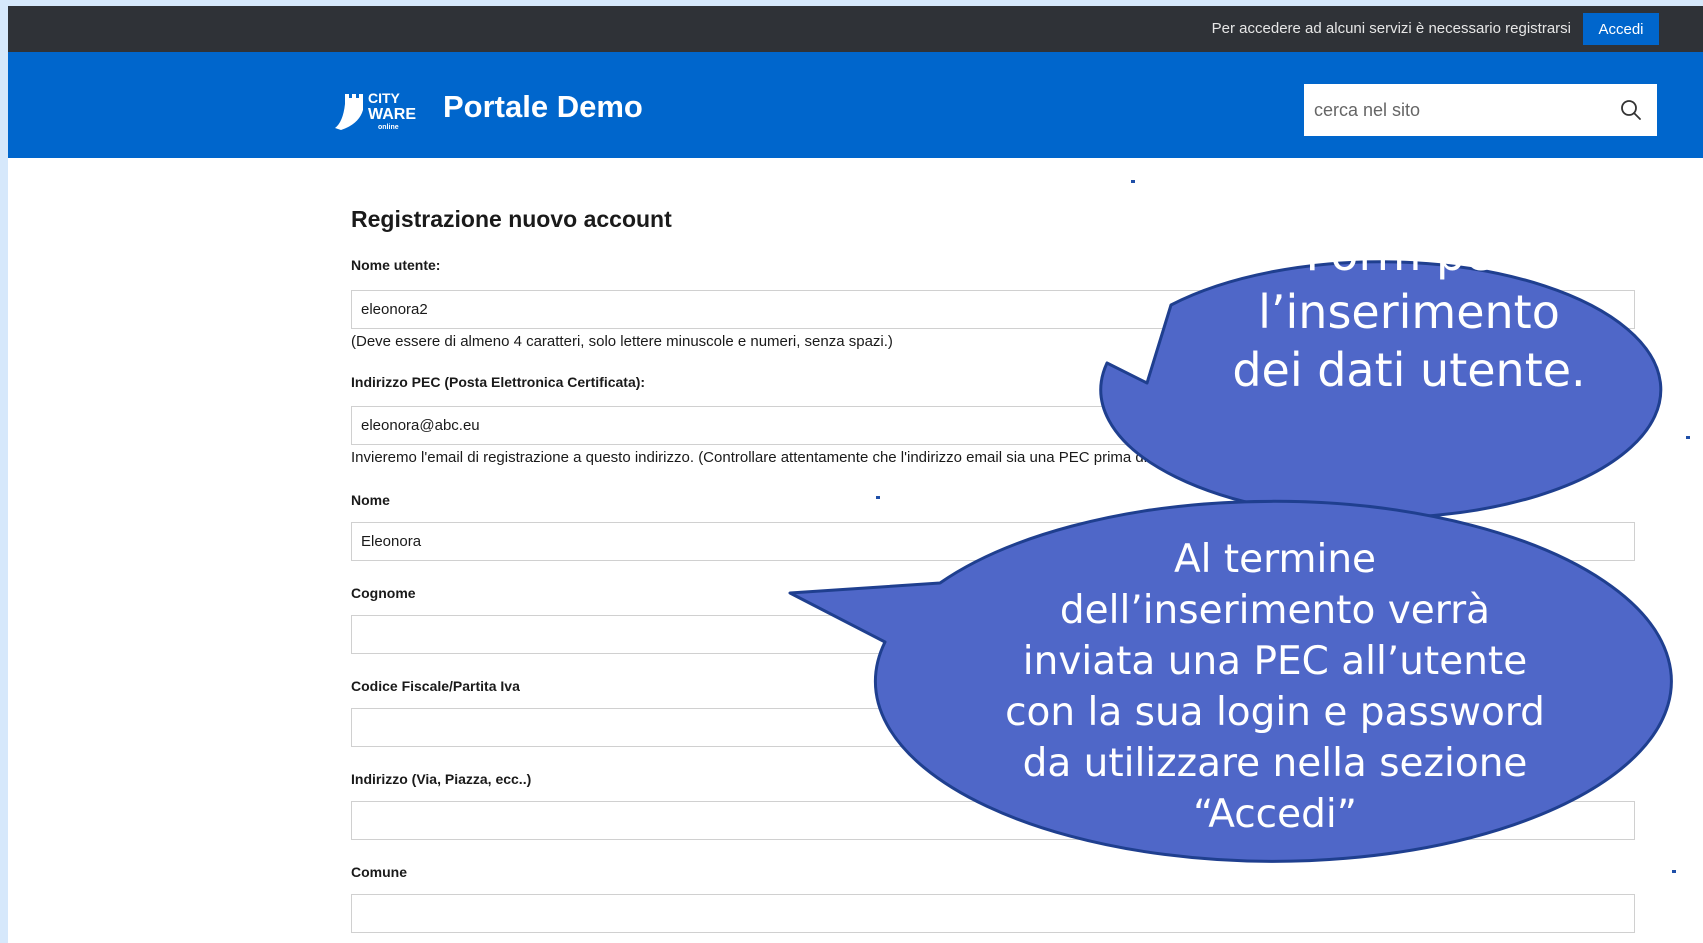 The width and height of the screenshot is (1703, 943). What do you see at coordinates (1621, 29) in the screenshot?
I see `login-button: Accedi` at bounding box center [1621, 29].